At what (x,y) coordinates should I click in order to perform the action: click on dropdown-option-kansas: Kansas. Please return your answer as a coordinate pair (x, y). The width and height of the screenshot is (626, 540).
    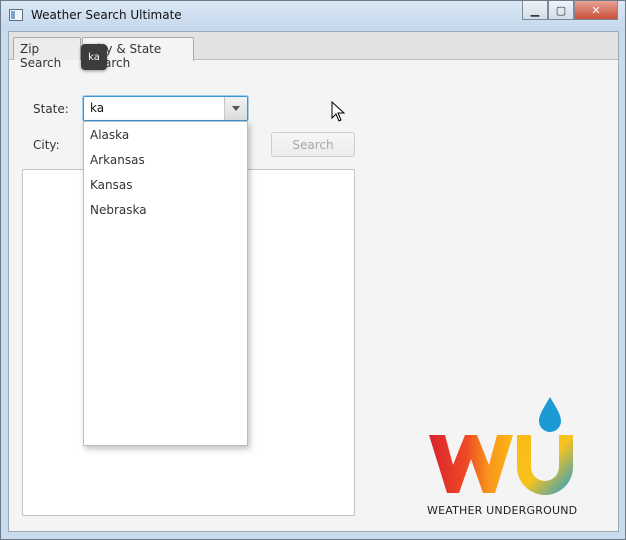
    Looking at the image, I should click on (111, 185).